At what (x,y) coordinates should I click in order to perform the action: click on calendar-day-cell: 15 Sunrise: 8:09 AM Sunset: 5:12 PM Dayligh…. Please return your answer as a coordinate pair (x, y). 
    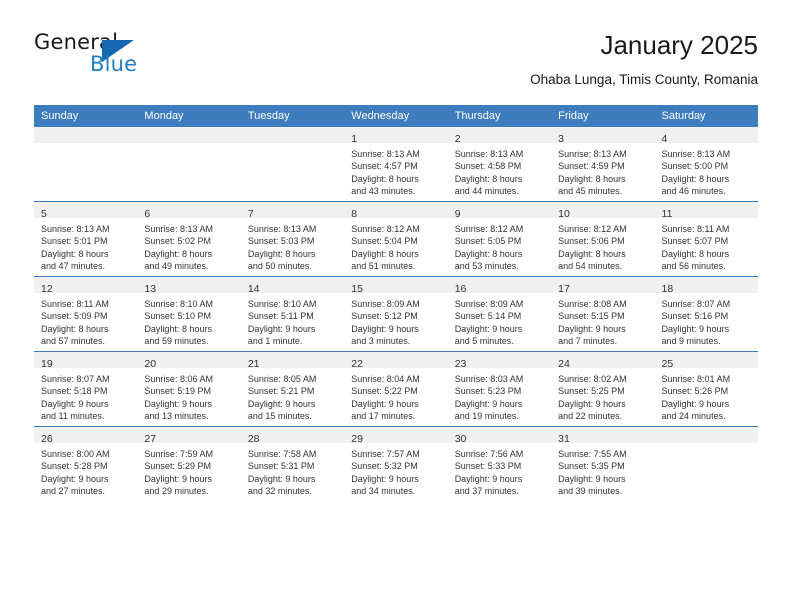
    Looking at the image, I should click on (396, 314).